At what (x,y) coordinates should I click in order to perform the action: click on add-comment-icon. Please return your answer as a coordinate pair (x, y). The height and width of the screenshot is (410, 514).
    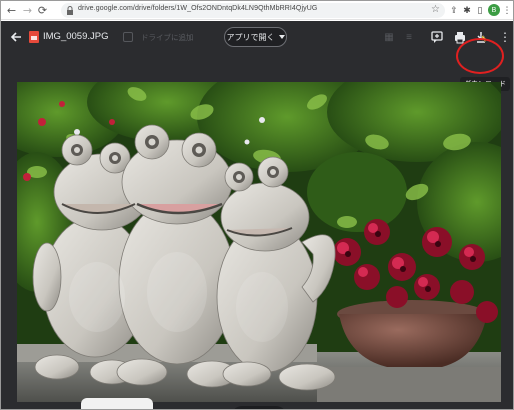
    Looking at the image, I should click on (437, 37).